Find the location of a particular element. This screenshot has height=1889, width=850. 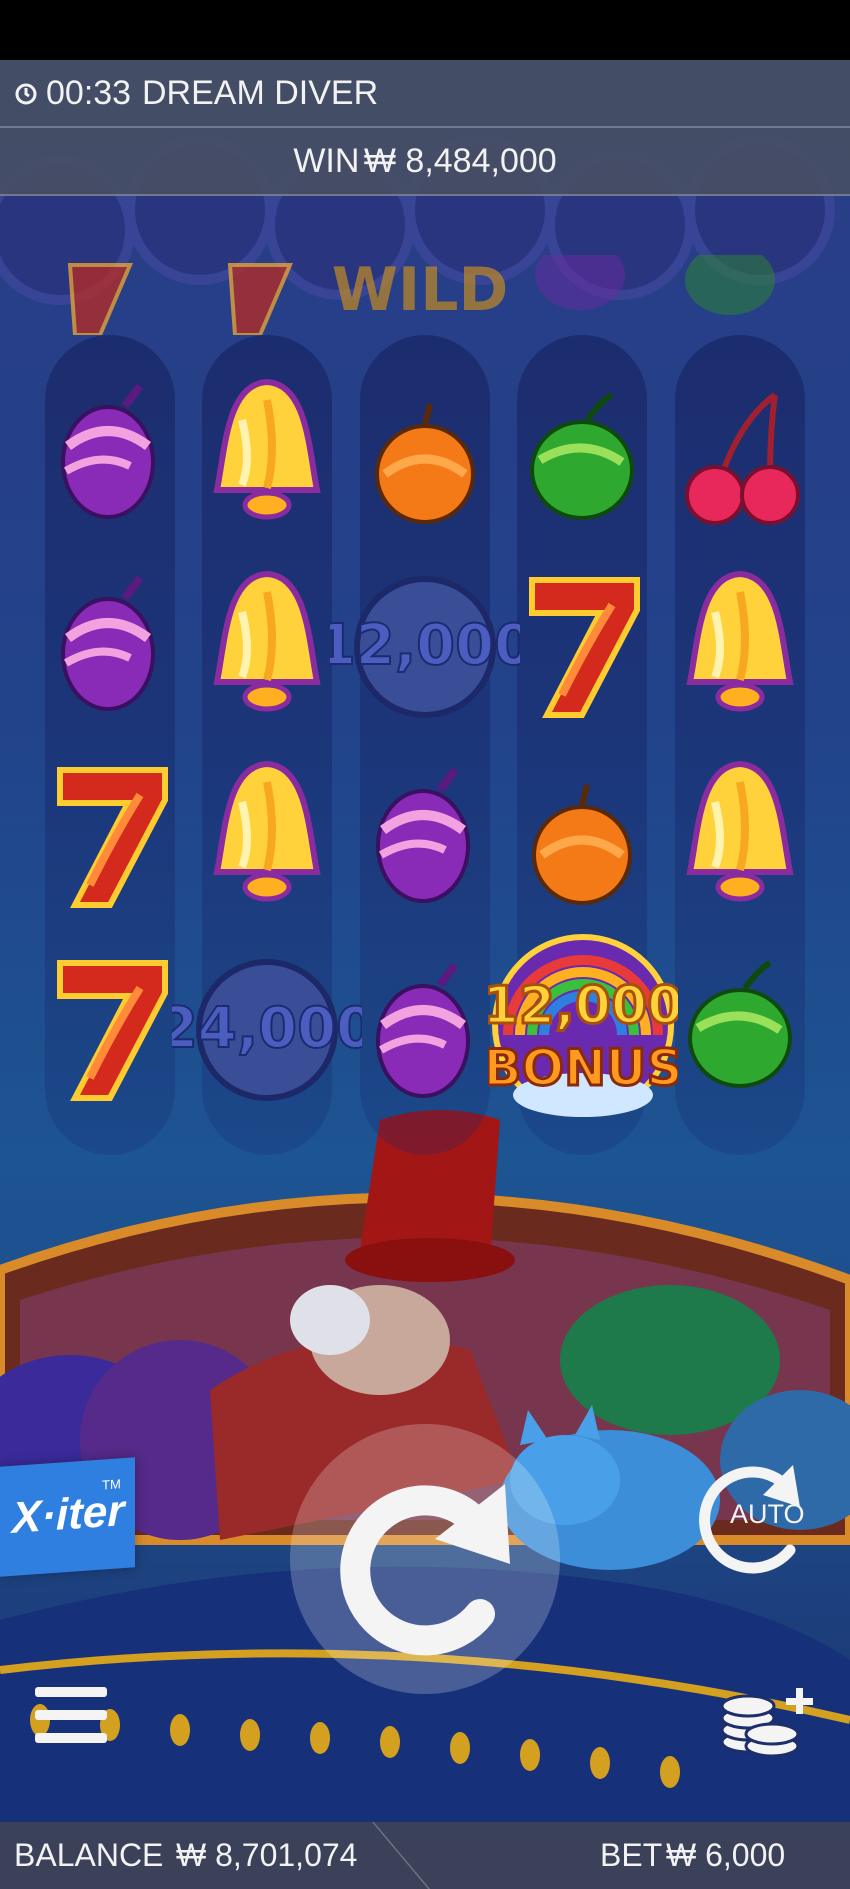

symbol-bell-r3c2 is located at coordinates (267, 831).